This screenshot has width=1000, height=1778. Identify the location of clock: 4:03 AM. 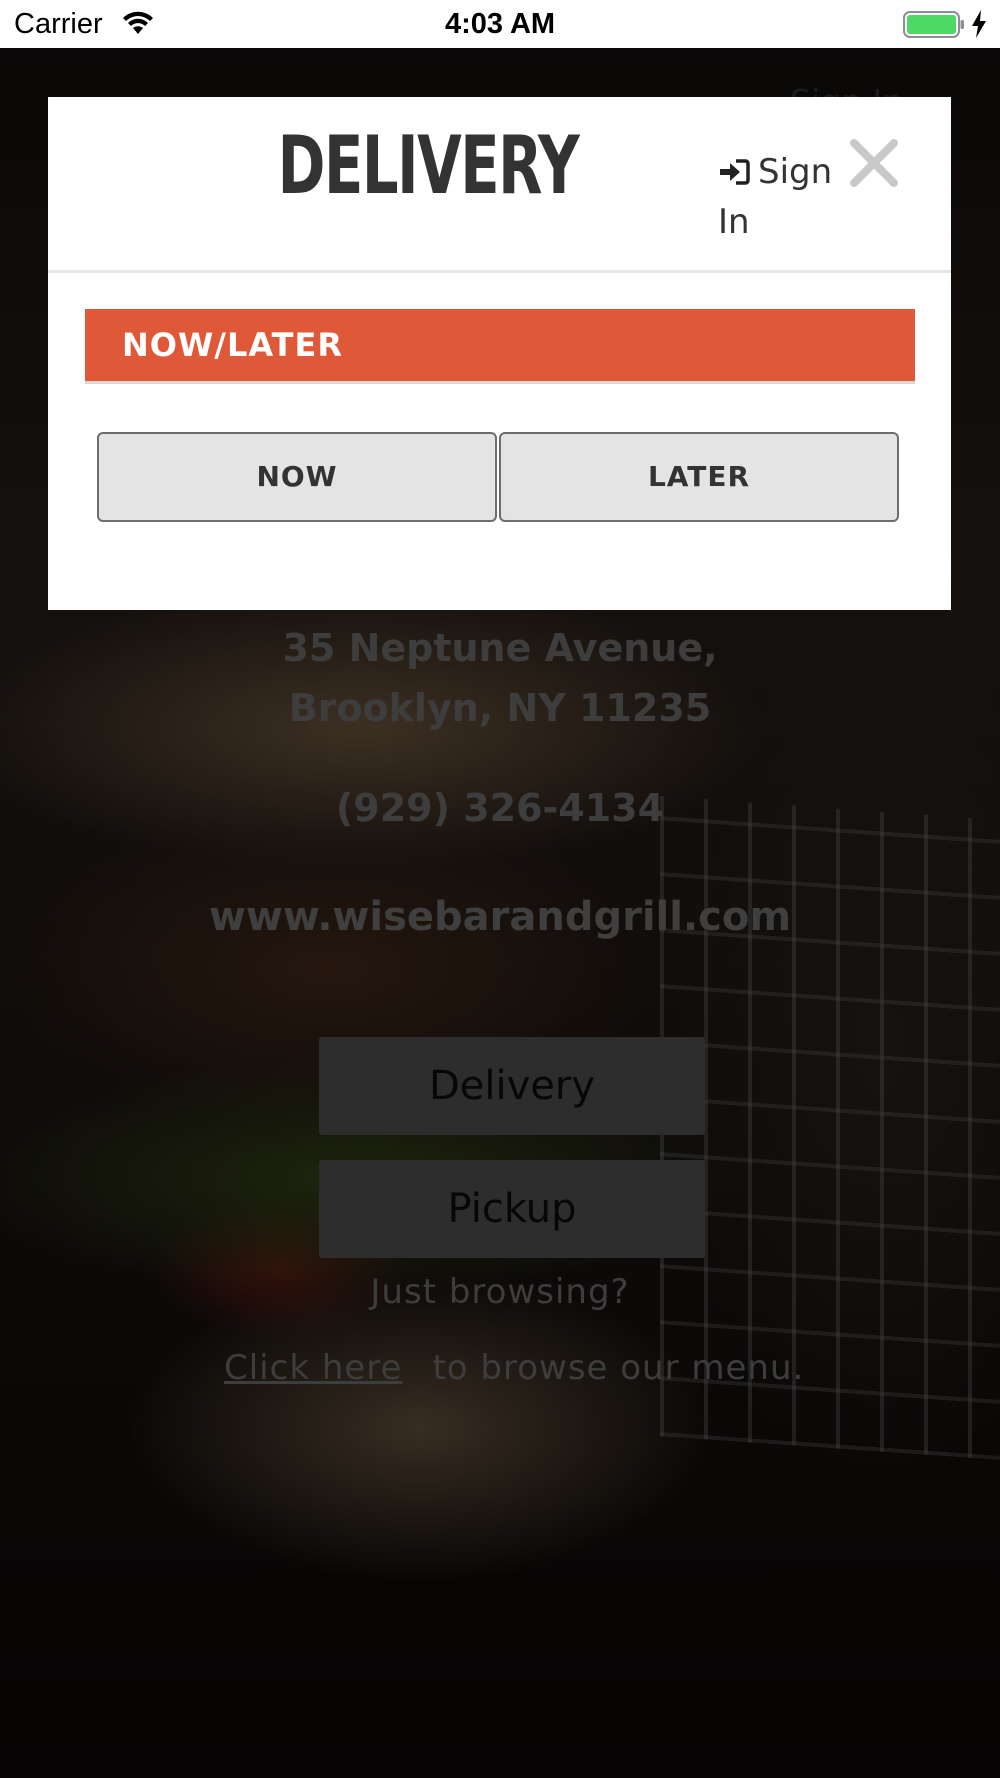
(500, 24).